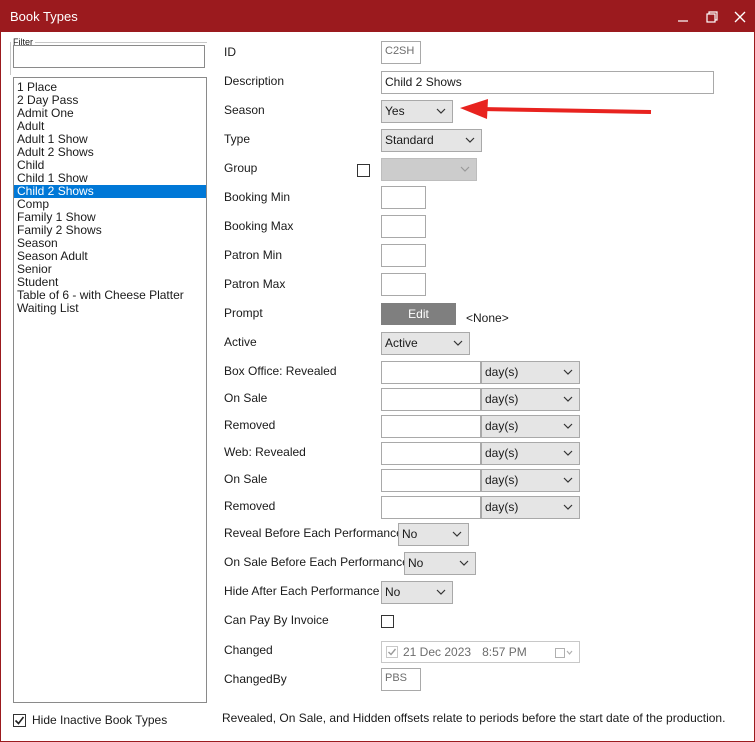 Image resolution: width=755 pixels, height=742 pixels. What do you see at coordinates (250, 425) in the screenshot?
I see `box-office-removed-label: Removed` at bounding box center [250, 425].